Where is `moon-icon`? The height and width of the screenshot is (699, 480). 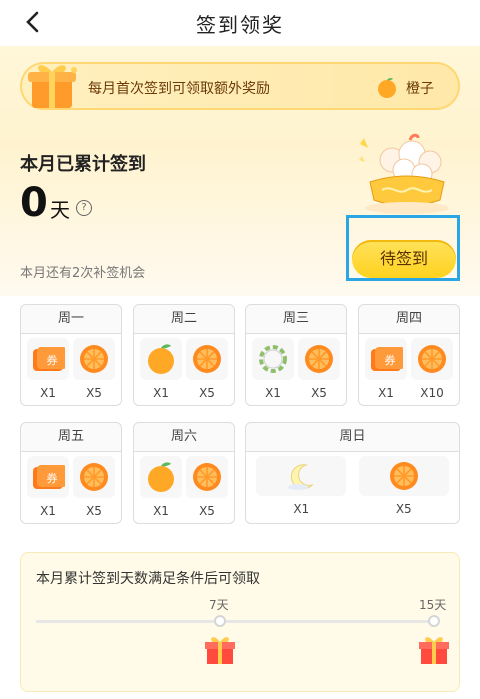
moon-icon is located at coordinates (301, 477).